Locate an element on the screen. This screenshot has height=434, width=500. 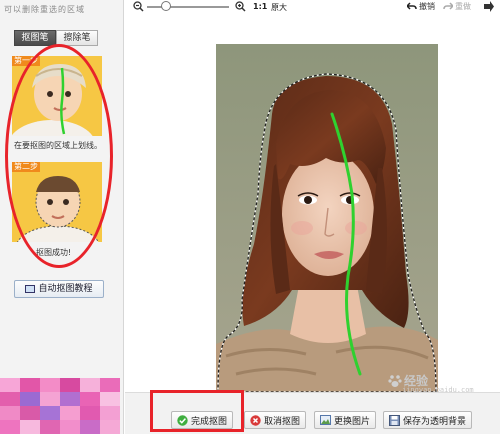
tab-cutout-pen: 抠图笔 is located at coordinates (35, 38).